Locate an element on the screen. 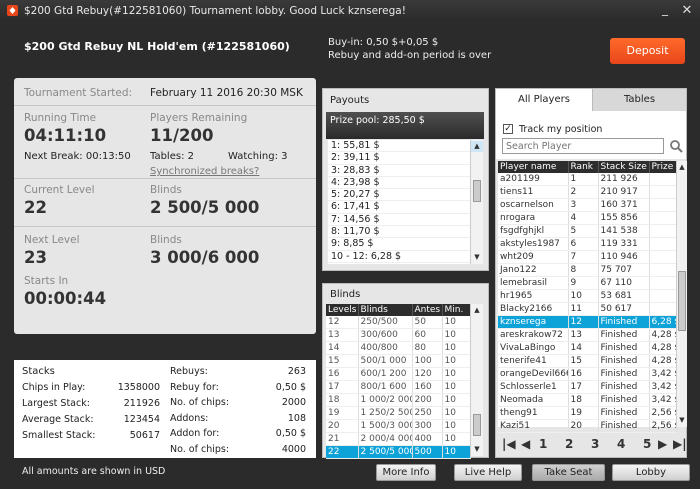 The height and width of the screenshot is (489, 700). search-player-input is located at coordinates (583, 146).